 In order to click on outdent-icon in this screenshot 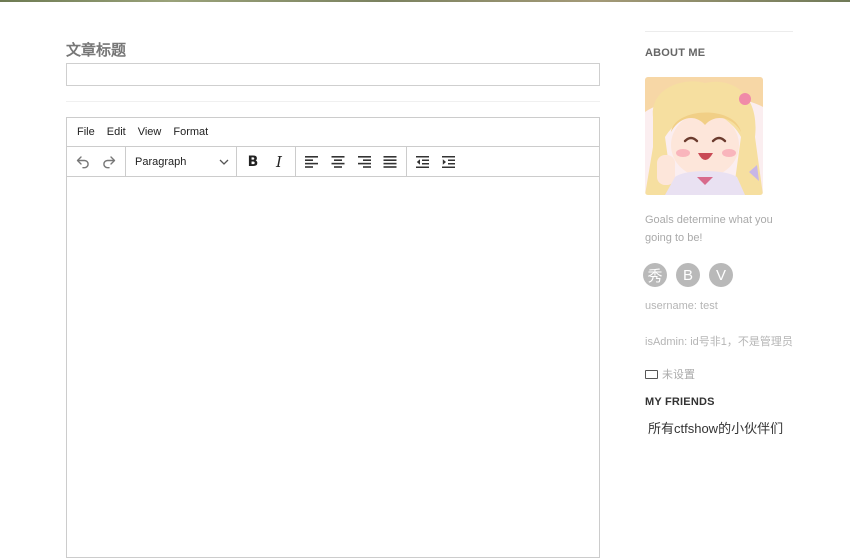, I will do `click(422, 161)`.